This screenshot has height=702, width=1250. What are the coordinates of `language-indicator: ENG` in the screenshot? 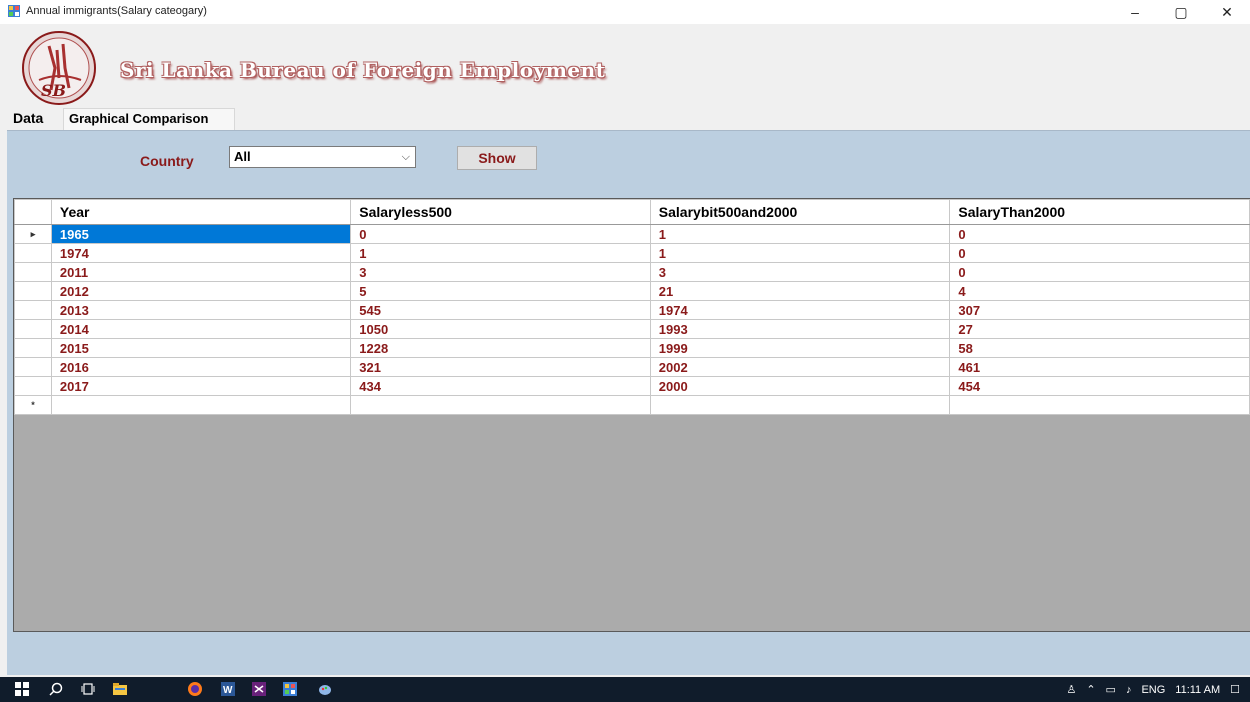 It's located at (1153, 690).